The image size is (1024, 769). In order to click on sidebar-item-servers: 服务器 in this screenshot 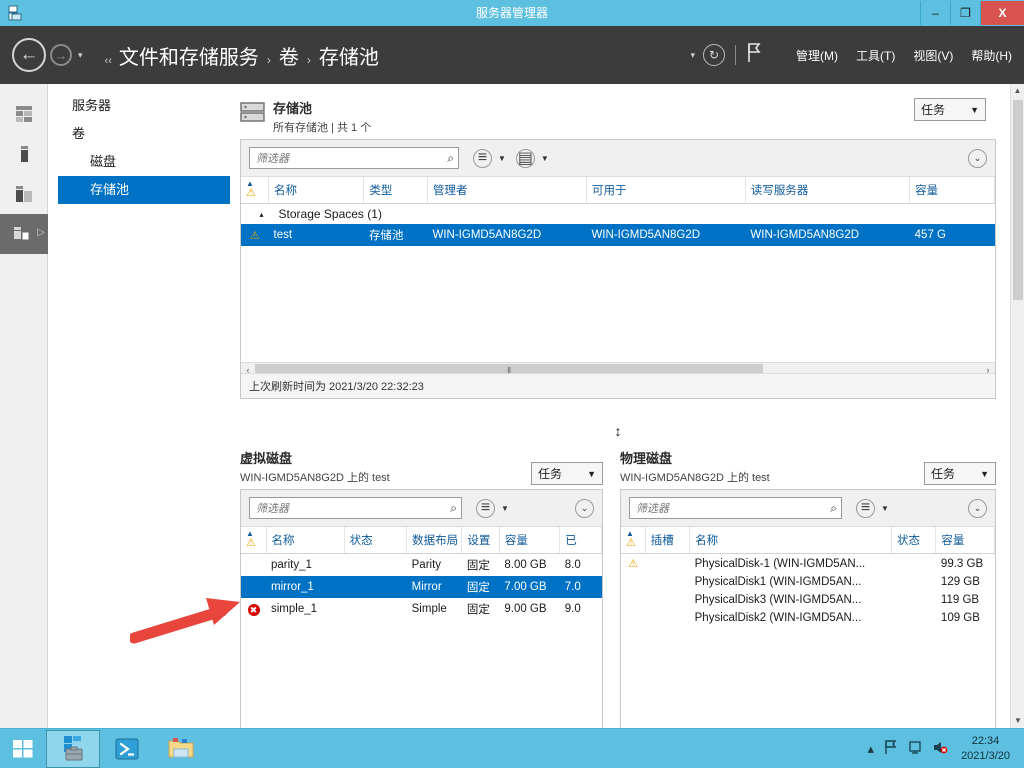, I will do `click(144, 106)`.